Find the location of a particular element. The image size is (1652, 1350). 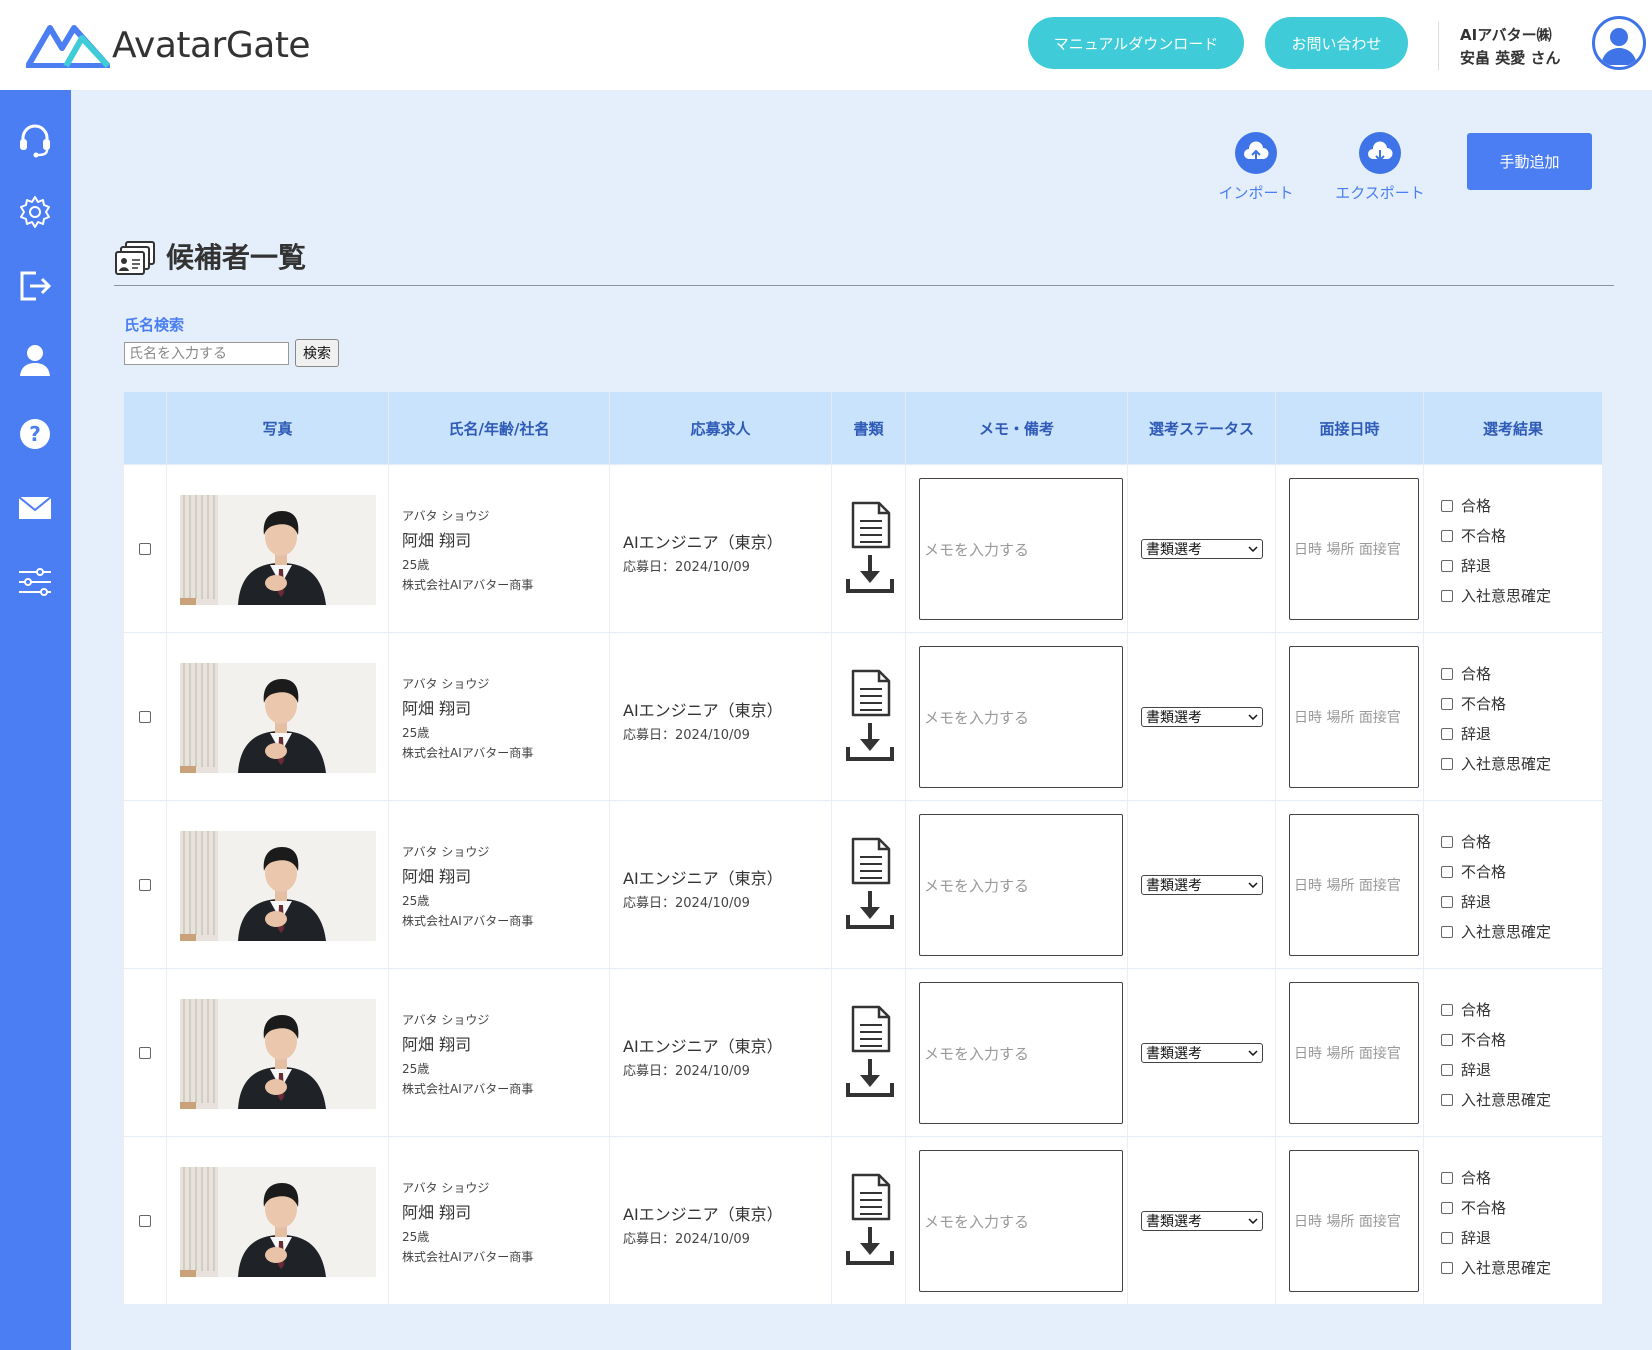

manual-download-button: マニュアルダウンロード is located at coordinates (1136, 43).